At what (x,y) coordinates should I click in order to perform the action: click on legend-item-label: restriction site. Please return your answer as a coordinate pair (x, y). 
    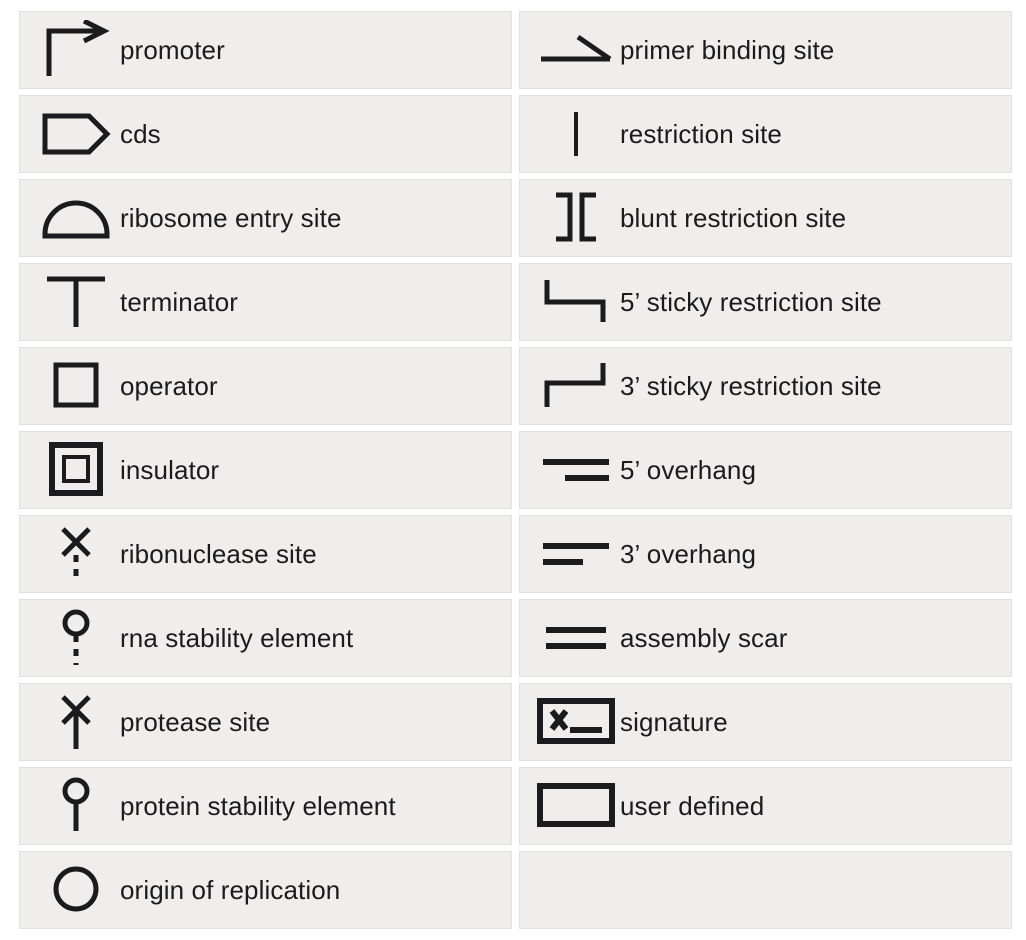
    Looking at the image, I should click on (701, 134).